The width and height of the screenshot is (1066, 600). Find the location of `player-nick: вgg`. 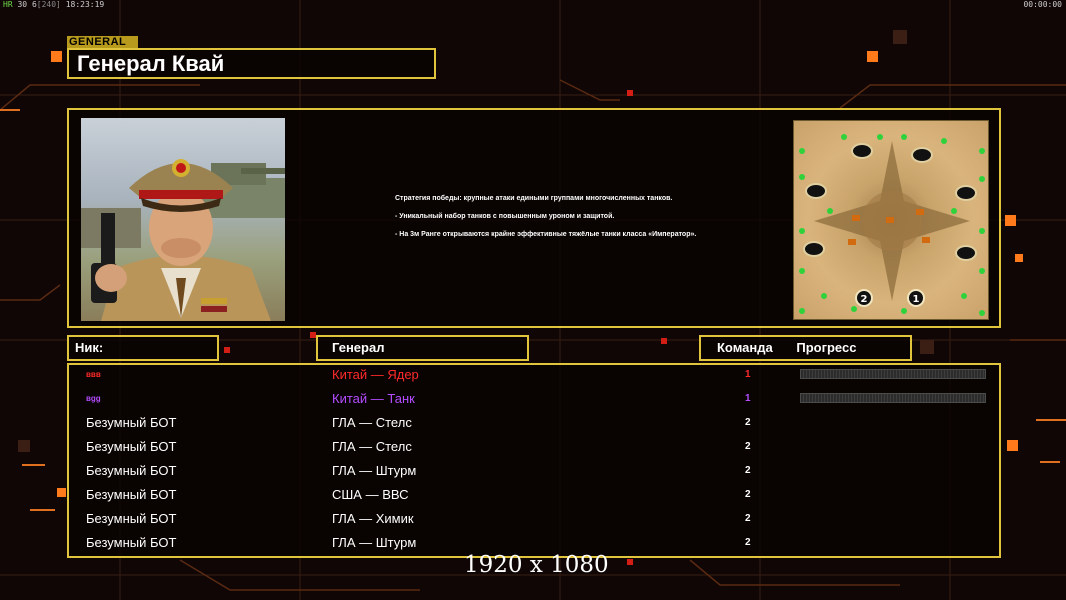

player-nick: вgg is located at coordinates (93, 398).